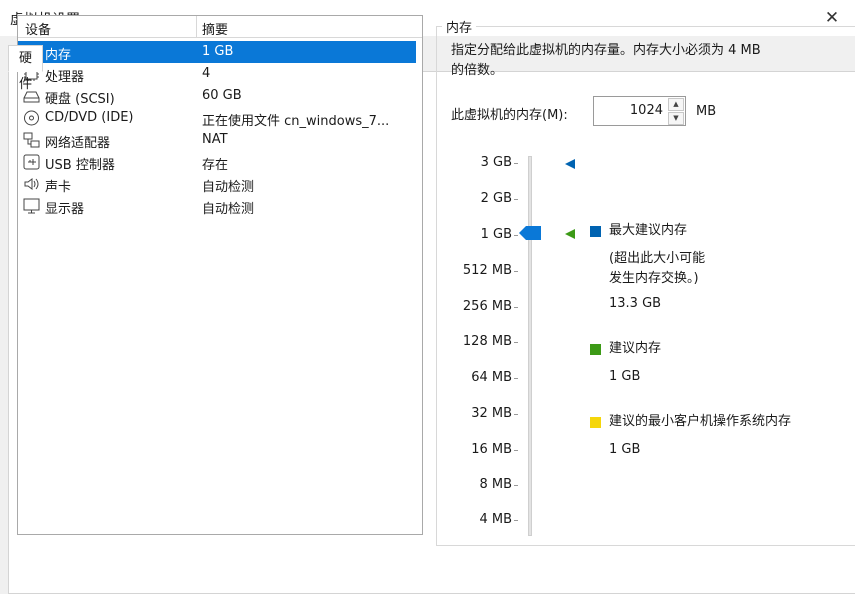  I want to click on scale-label: 2 GB, so click(496, 198).